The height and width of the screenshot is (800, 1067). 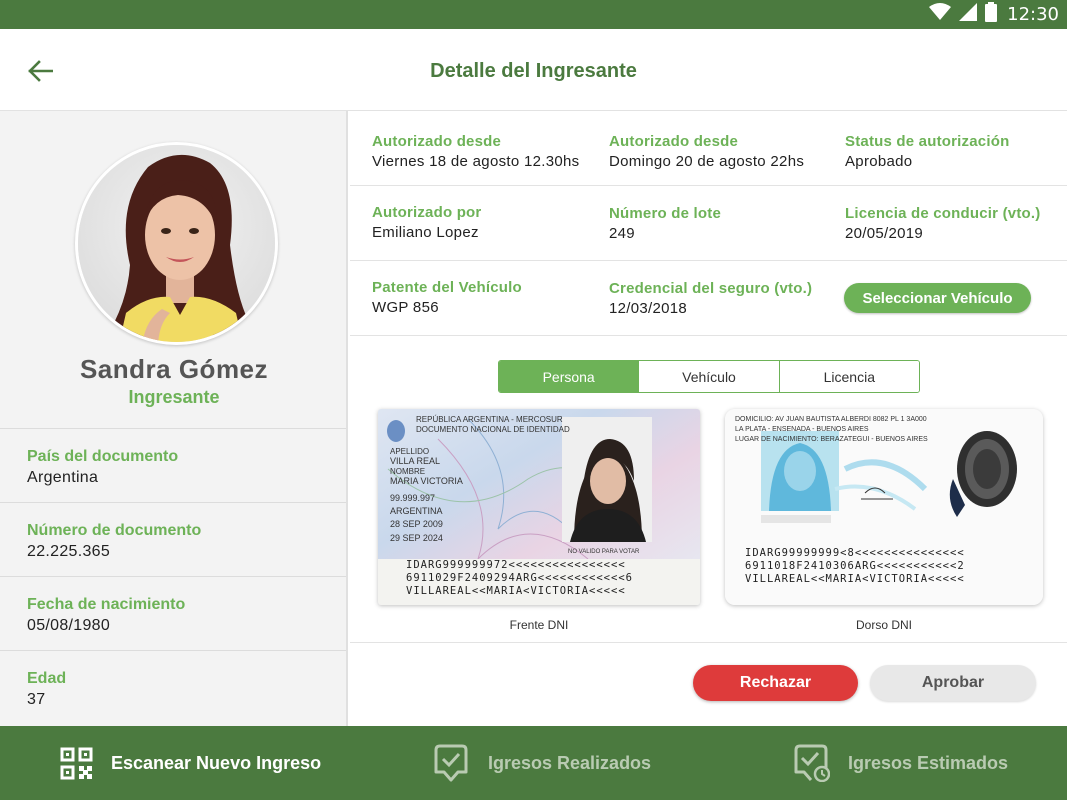 I want to click on tab-licencia: Licencia, so click(x=849, y=376).